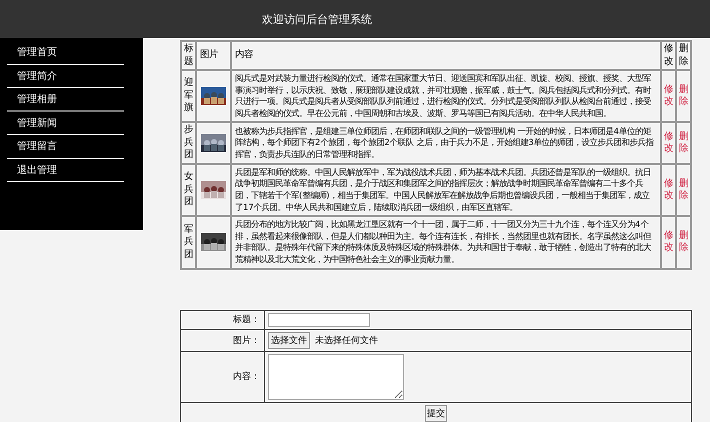 This screenshot has height=422, width=710. Describe the element at coordinates (188, 242) in the screenshot. I see `table-cell: 军兵团` at that location.